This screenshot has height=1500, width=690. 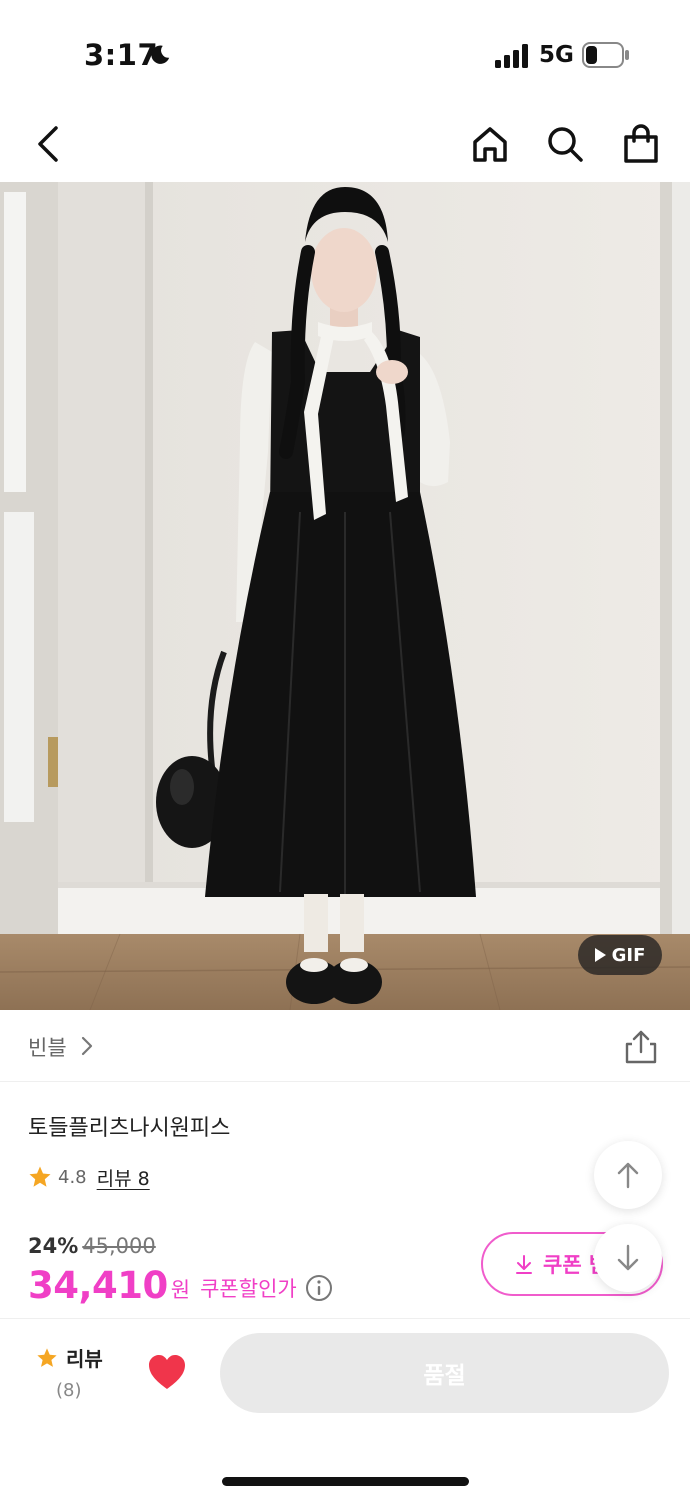 I want to click on home-indicator, so click(x=345, y=1481).